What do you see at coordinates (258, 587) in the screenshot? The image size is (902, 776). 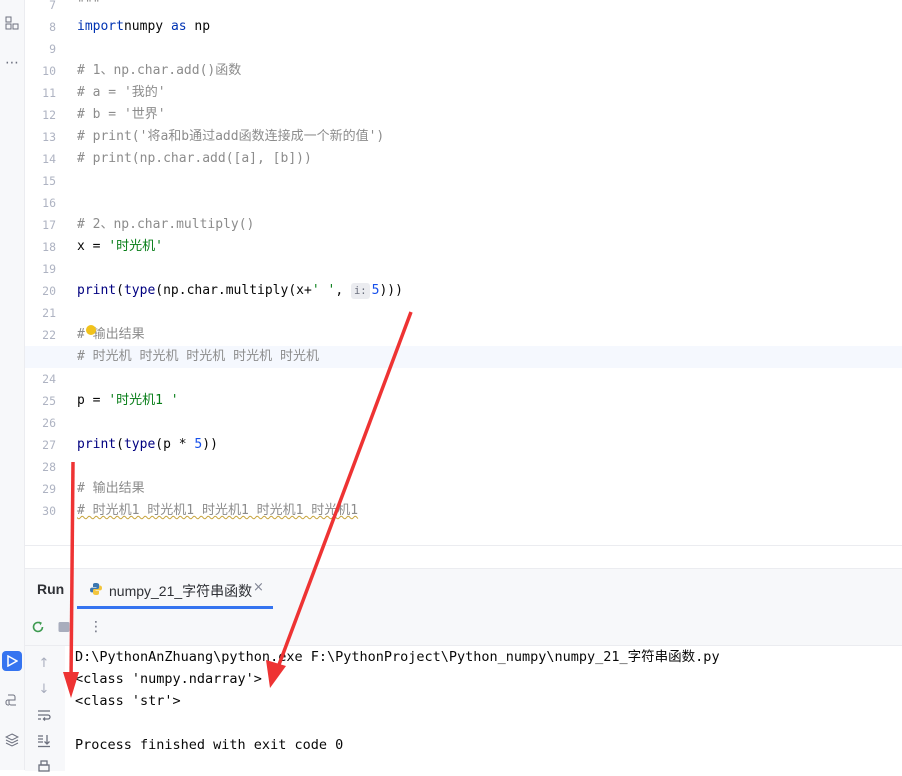 I see `close-tab-icon: ×` at bounding box center [258, 587].